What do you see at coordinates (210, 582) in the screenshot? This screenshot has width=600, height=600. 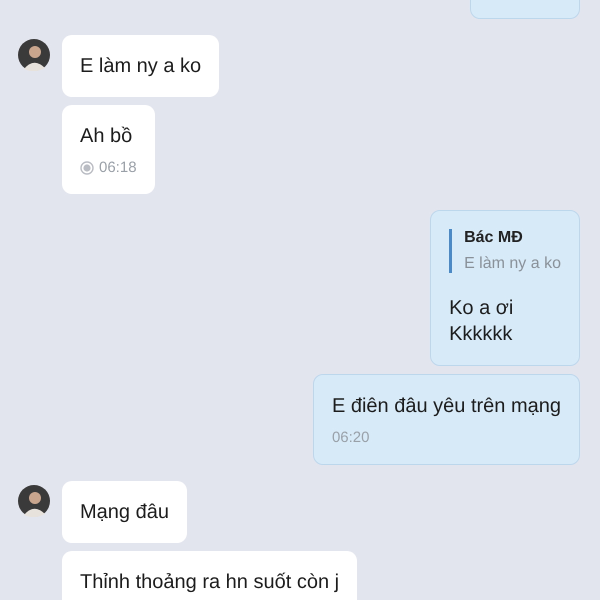 I see `message-text: Thỉnh thoảng ra hn suốt còn j` at bounding box center [210, 582].